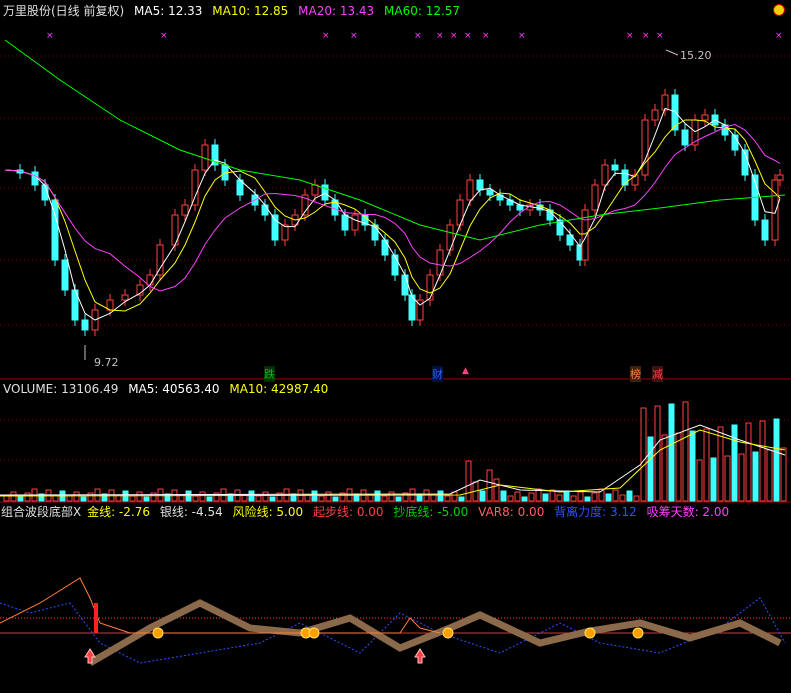 The height and width of the screenshot is (693, 791). I want to click on high-price-label: 15.20, so click(696, 55).